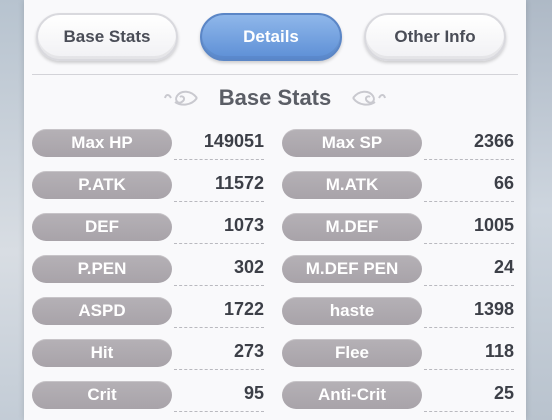  What do you see at coordinates (493, 309) in the screenshot?
I see `stat-value: 1398` at bounding box center [493, 309].